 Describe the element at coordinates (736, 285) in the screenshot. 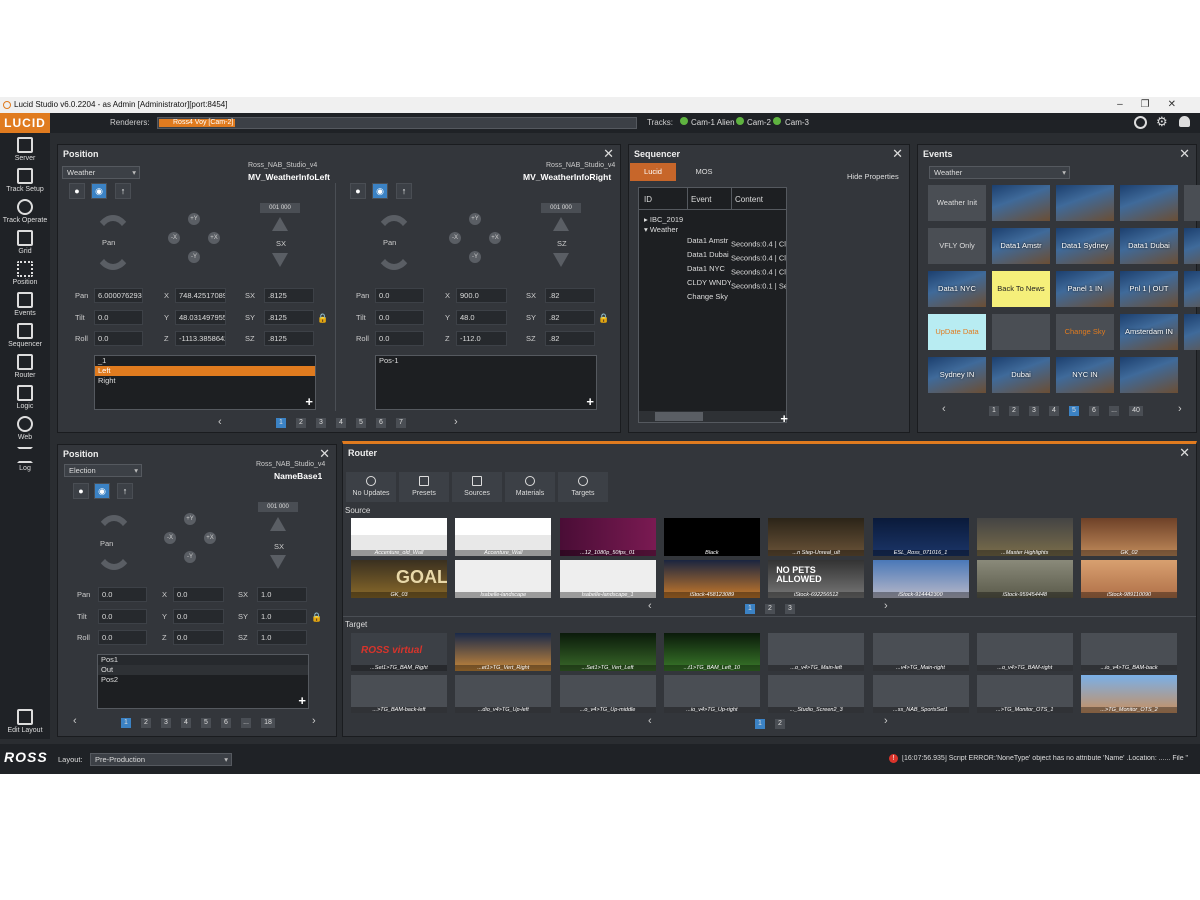

I see `table-row: CLDY WNDYSeconds:0.1 | Se` at that location.